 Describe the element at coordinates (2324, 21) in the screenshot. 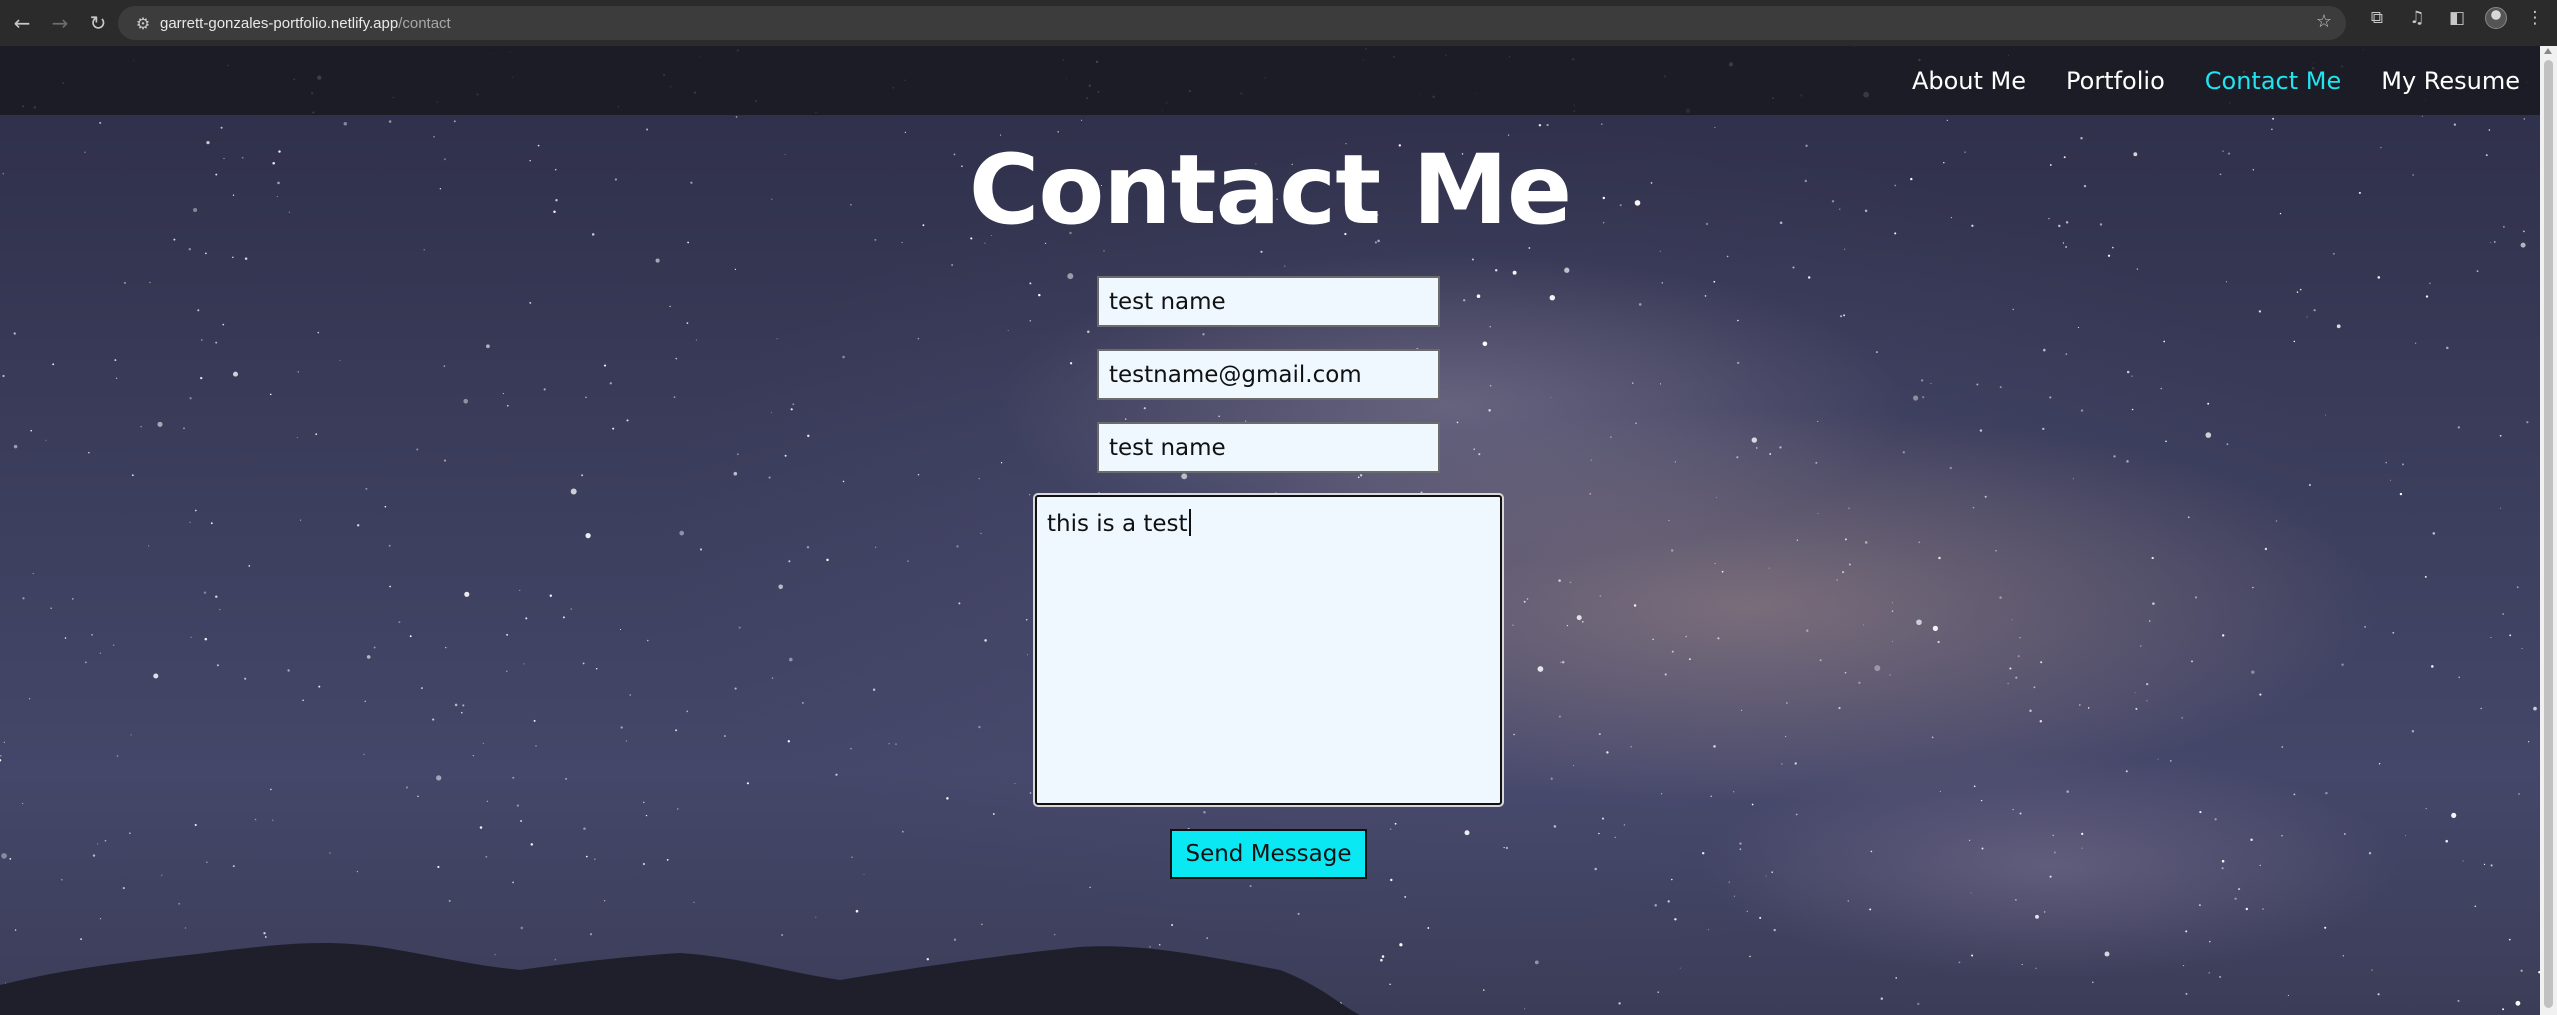

I see `bookmark-star-icon: ☆` at that location.